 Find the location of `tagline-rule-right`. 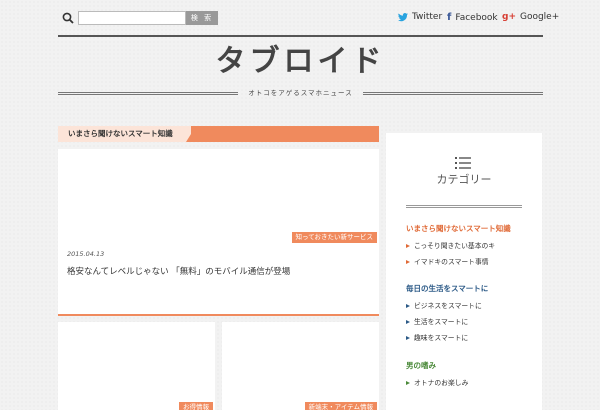

tagline-rule-right is located at coordinates (453, 93).